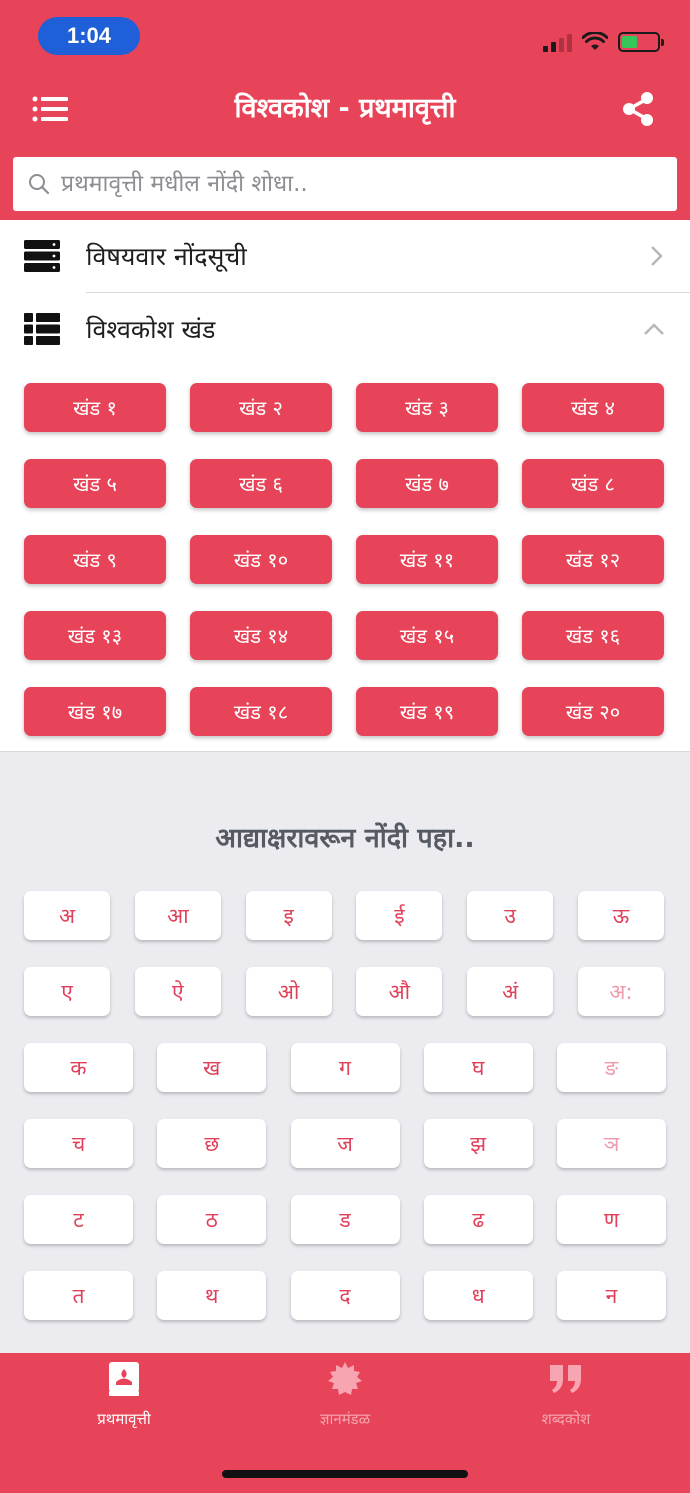  Describe the element at coordinates (212, 1295) in the screenshot. I see `letter-button: थ` at that location.